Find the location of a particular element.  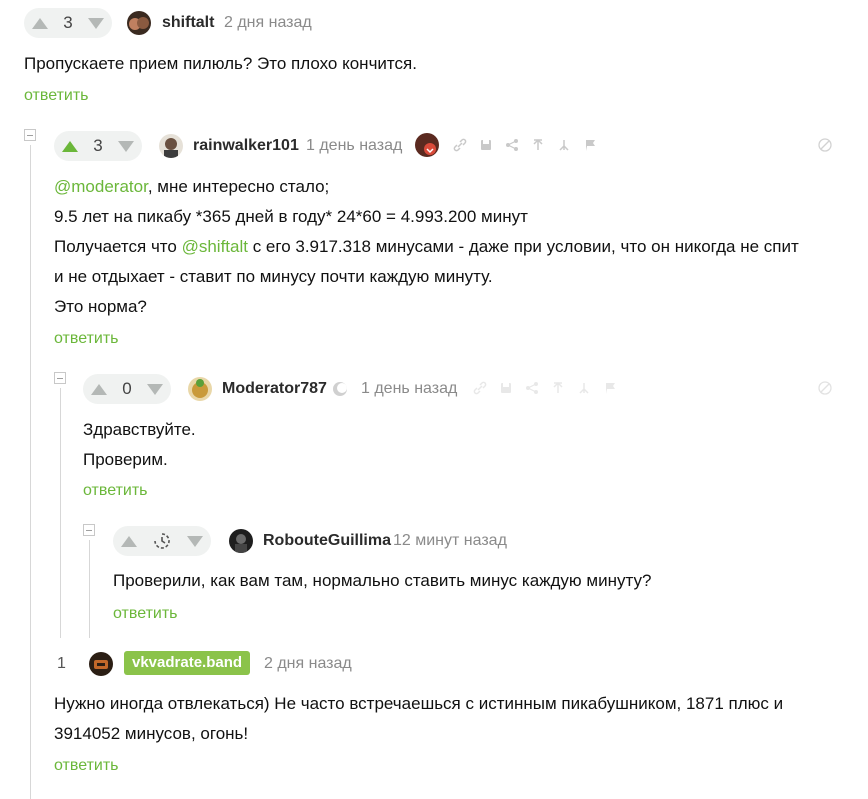

rating-count: 0 is located at coordinates (127, 388).